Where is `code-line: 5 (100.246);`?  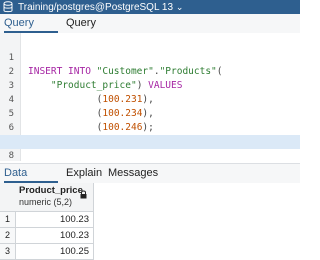
code-line: 5 (100.246); is located at coordinates (150, 113).